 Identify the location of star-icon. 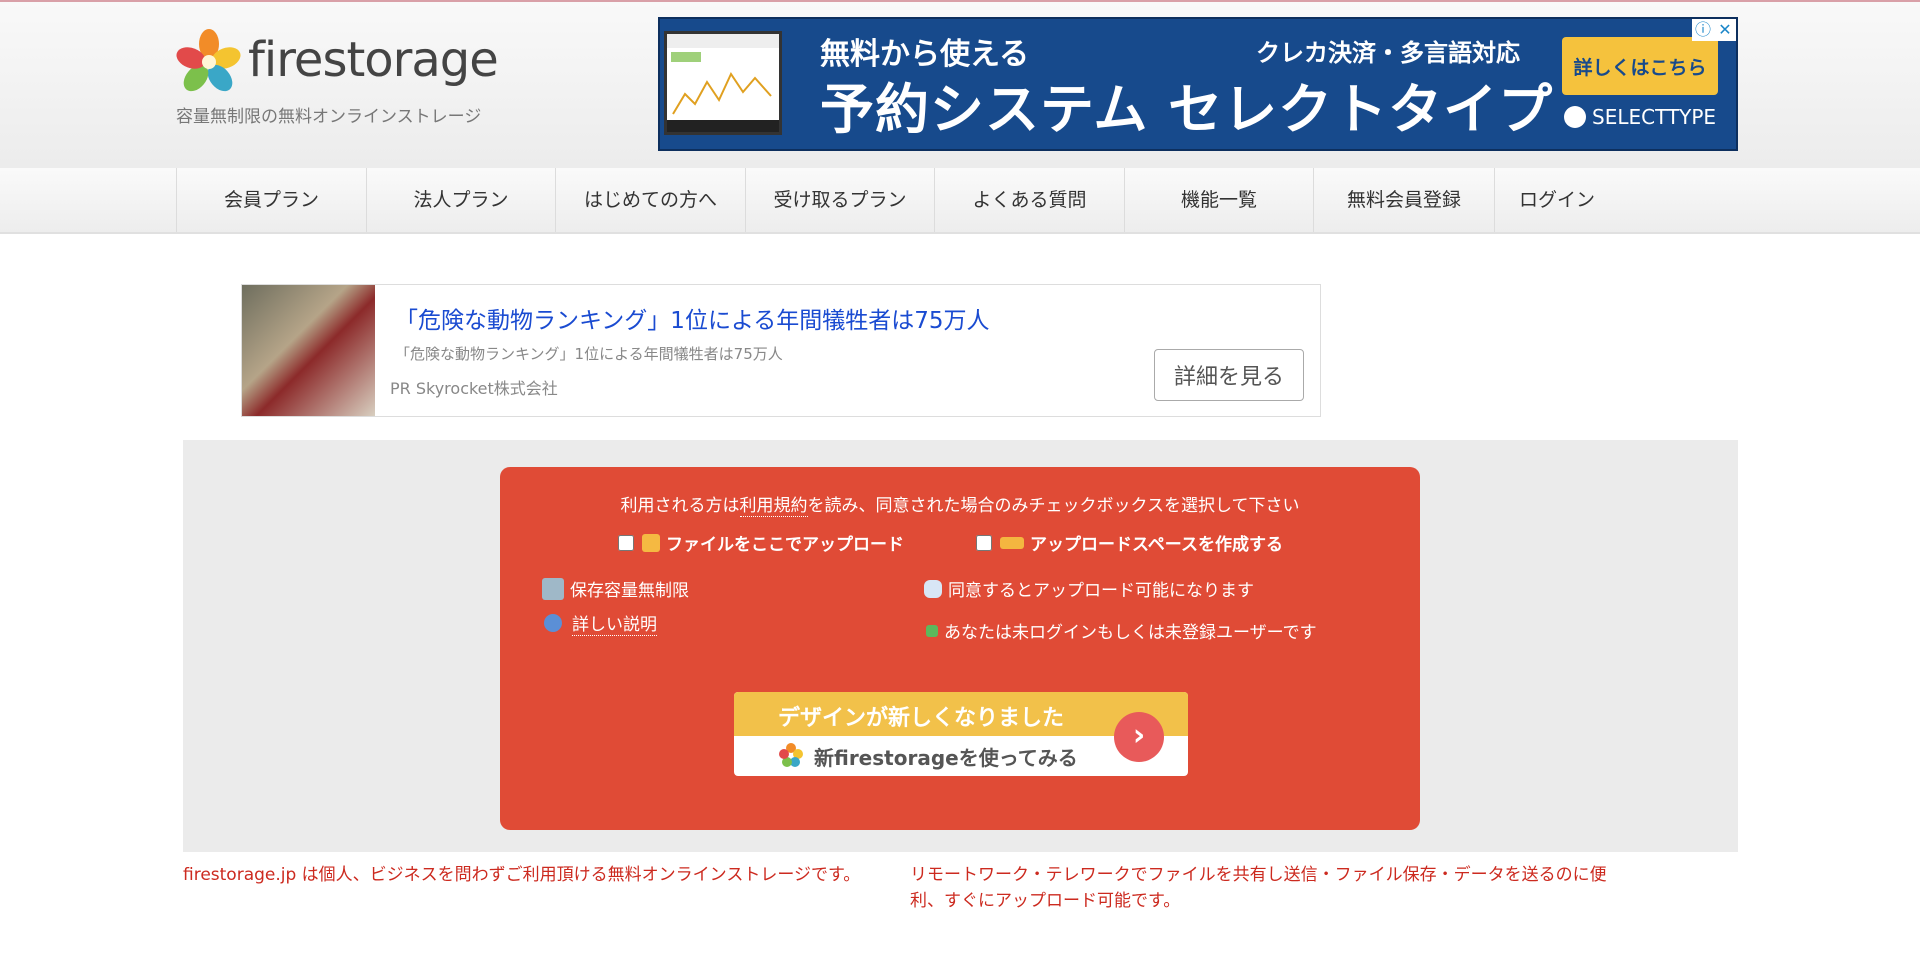
(651, 542).